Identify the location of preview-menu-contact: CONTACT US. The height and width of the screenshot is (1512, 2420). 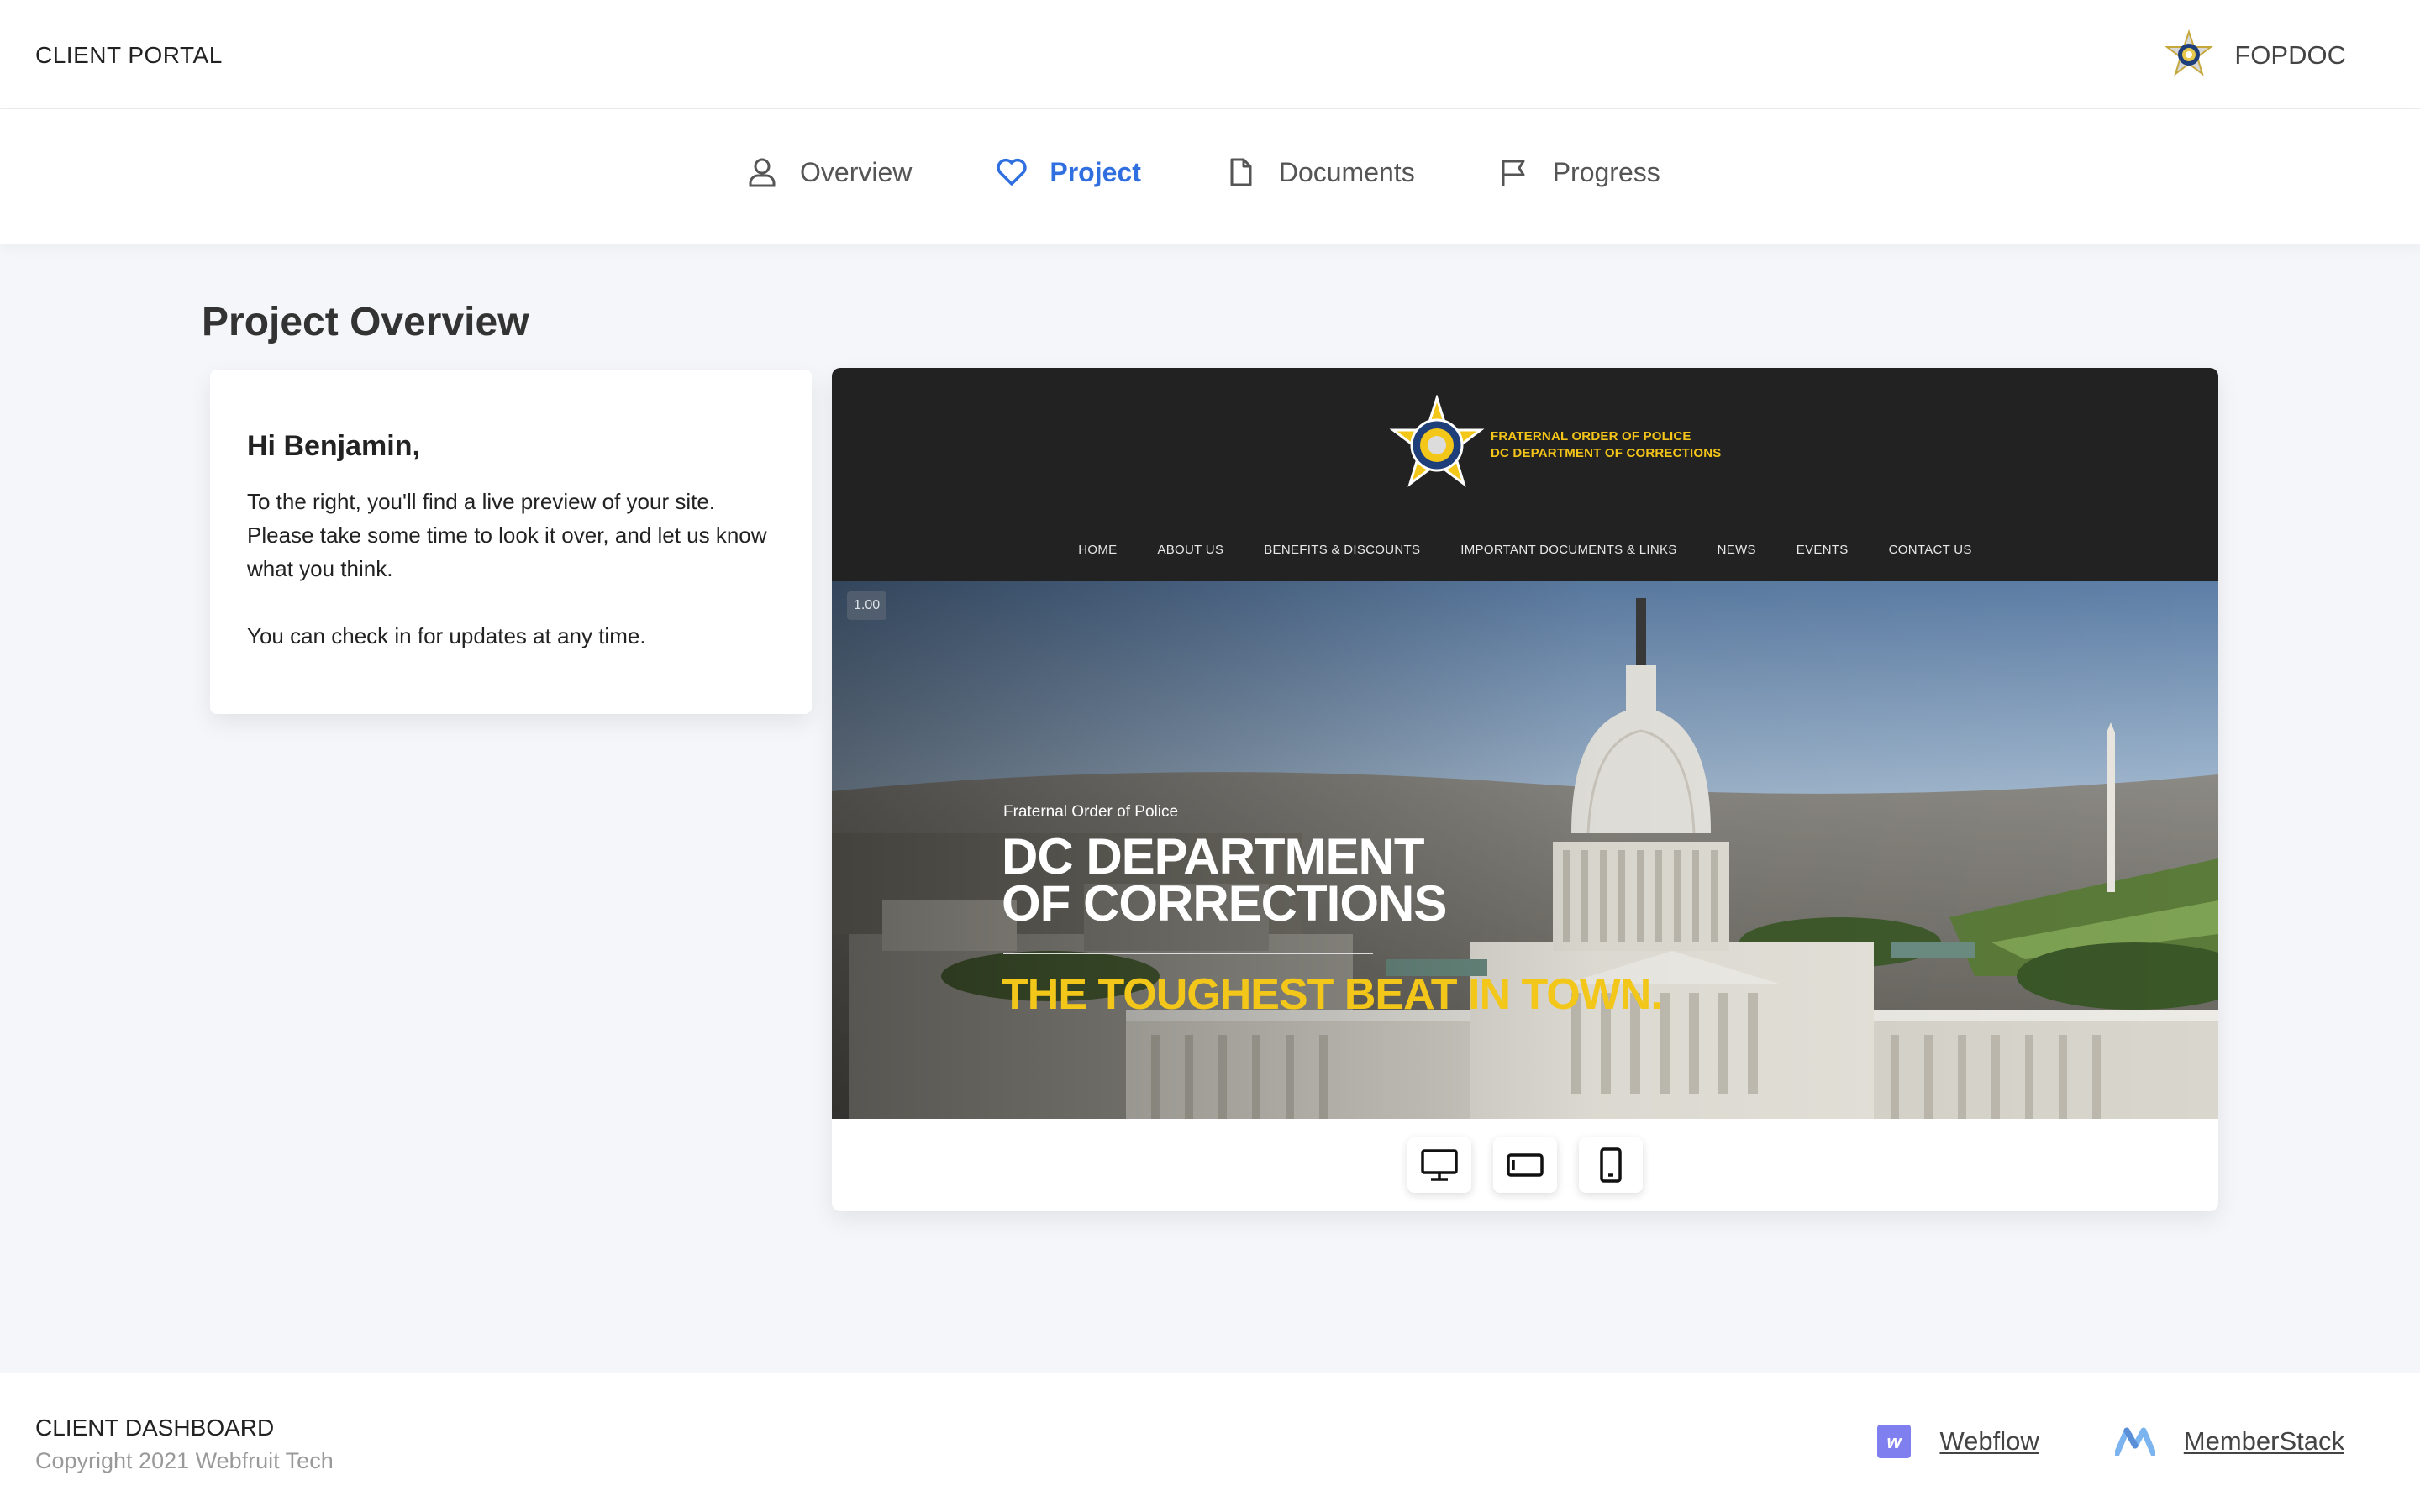
(1930, 550).